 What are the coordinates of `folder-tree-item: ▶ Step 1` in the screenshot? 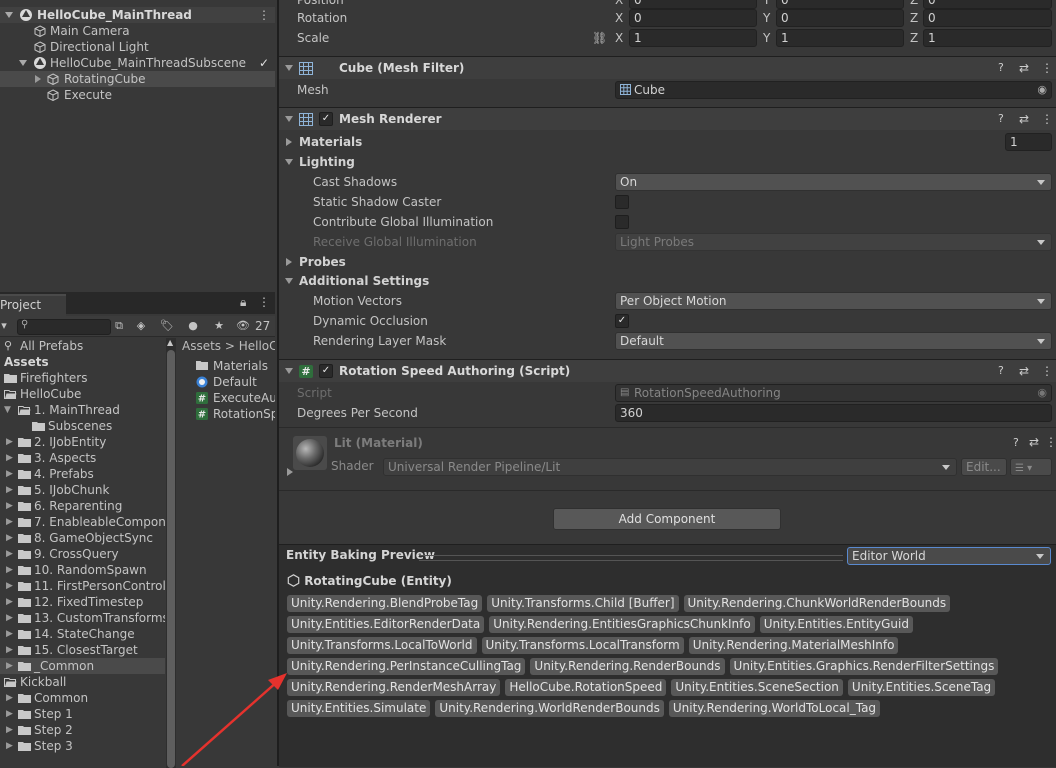 It's located at (82, 714).